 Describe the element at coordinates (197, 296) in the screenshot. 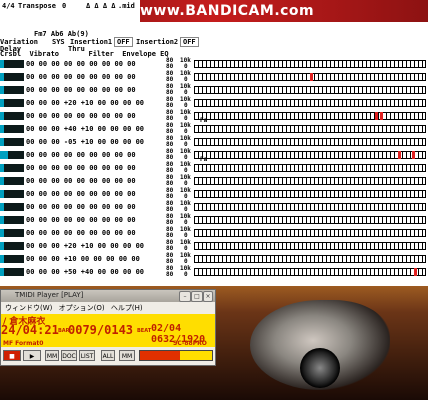

I see `maximize-button: □` at that location.